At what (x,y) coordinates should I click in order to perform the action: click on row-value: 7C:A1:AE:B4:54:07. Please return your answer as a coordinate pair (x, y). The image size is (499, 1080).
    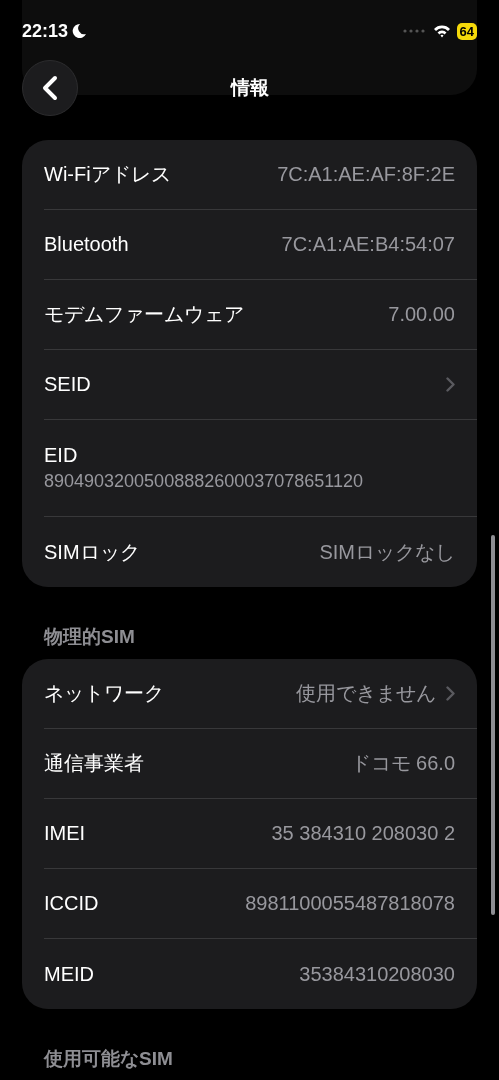
    Looking at the image, I should click on (368, 244).